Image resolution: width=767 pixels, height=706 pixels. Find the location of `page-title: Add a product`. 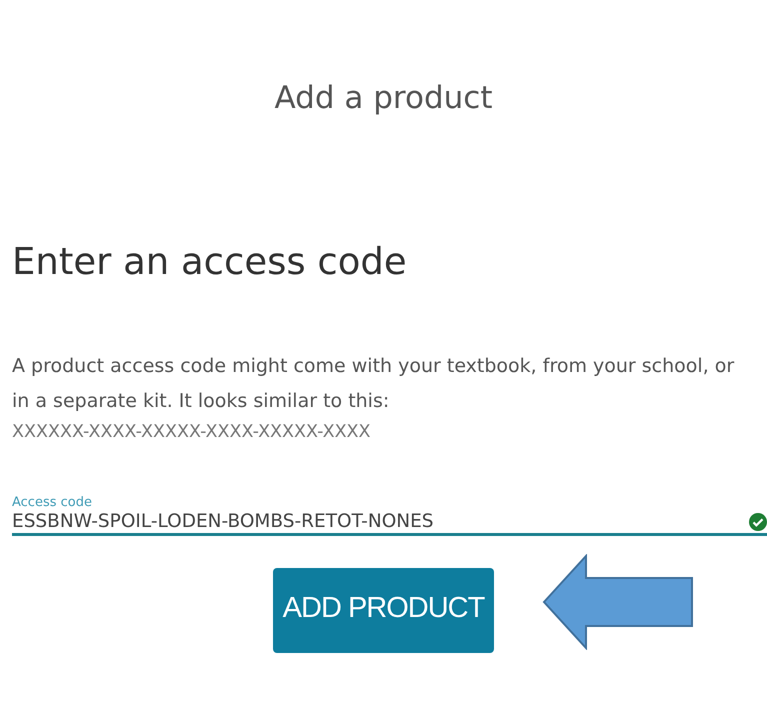

page-title: Add a product is located at coordinates (384, 98).